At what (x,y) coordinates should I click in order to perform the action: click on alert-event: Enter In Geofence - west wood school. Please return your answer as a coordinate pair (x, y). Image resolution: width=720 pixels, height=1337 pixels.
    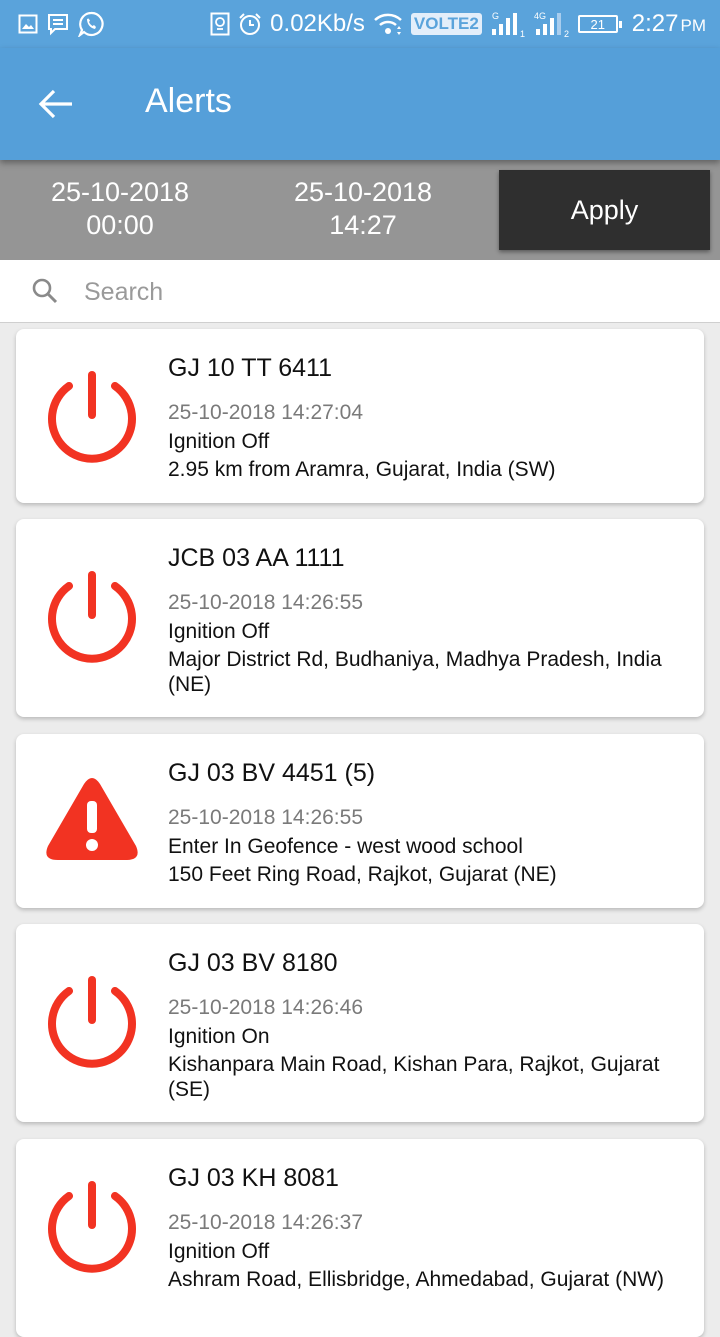
    Looking at the image, I should click on (345, 846).